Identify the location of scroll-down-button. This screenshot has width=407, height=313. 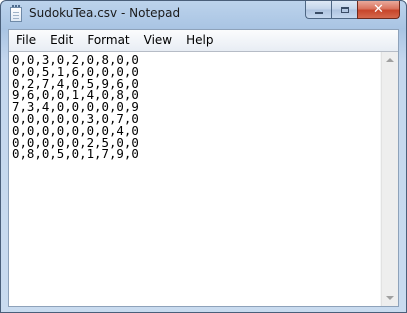
(390, 298).